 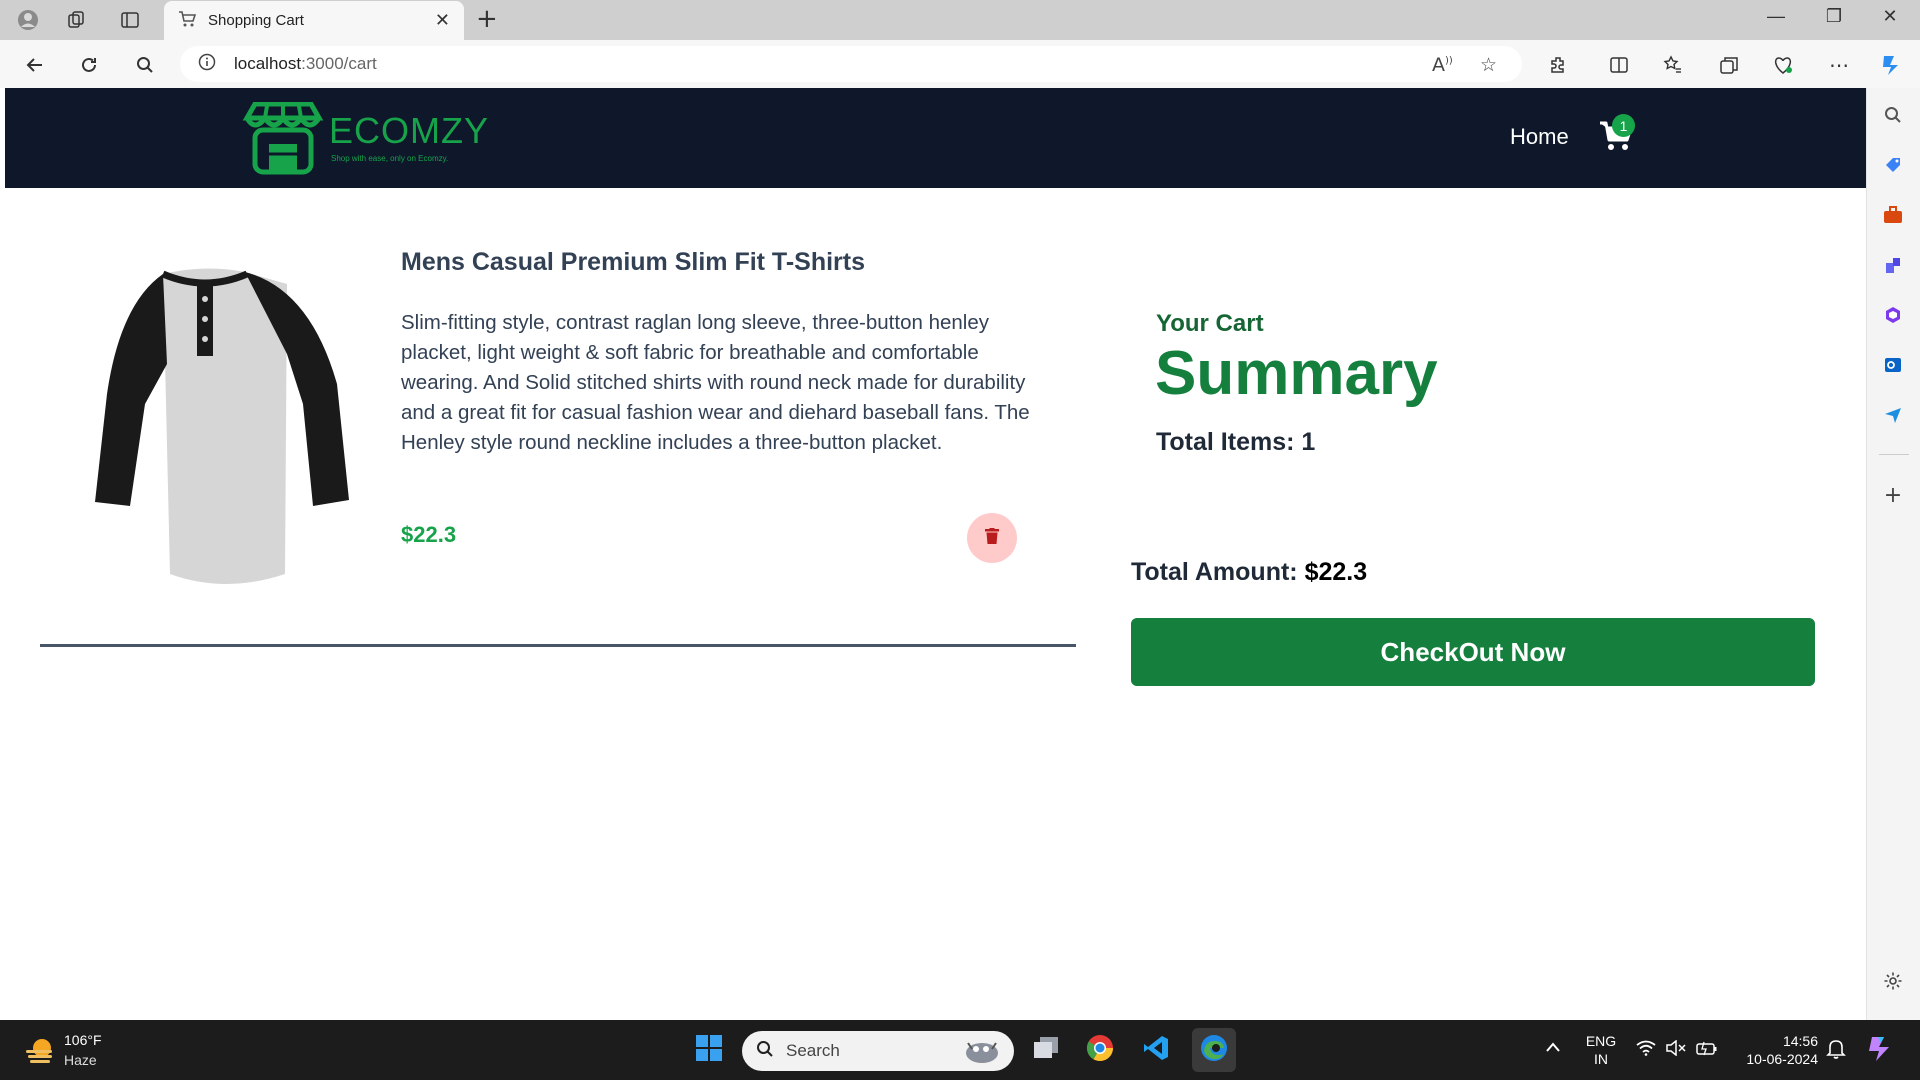 I want to click on taskbar-search: Search, so click(x=878, y=1051).